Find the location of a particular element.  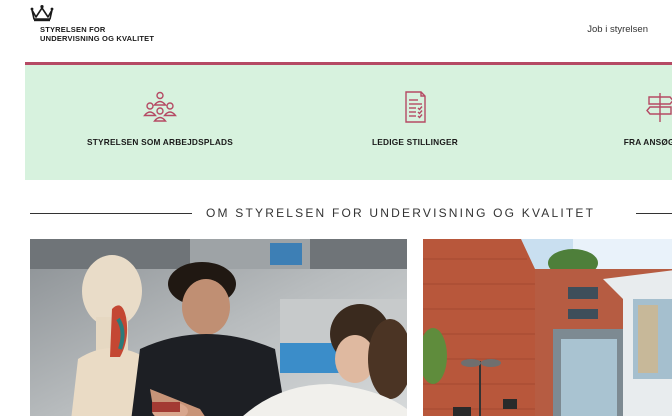

people-group-icon is located at coordinates (160, 106).